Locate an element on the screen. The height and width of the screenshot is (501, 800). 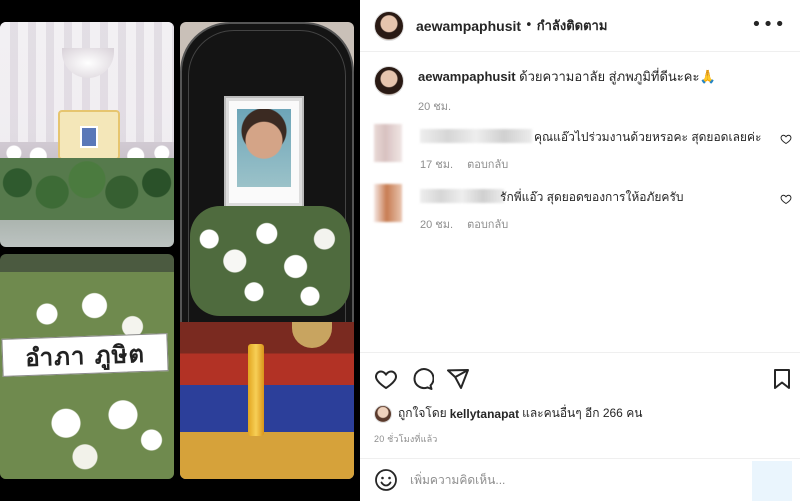
comment-time: 20 ชม. is located at coordinates (437, 225).